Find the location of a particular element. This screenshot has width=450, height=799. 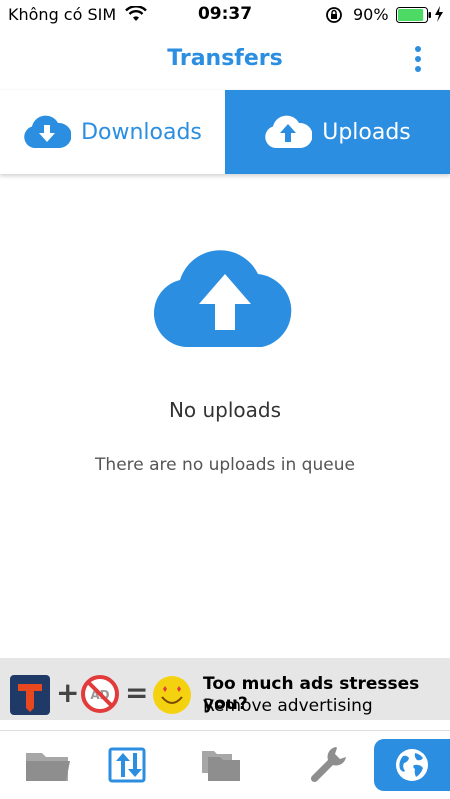

nav-bar: Transfers is located at coordinates (225, 60).